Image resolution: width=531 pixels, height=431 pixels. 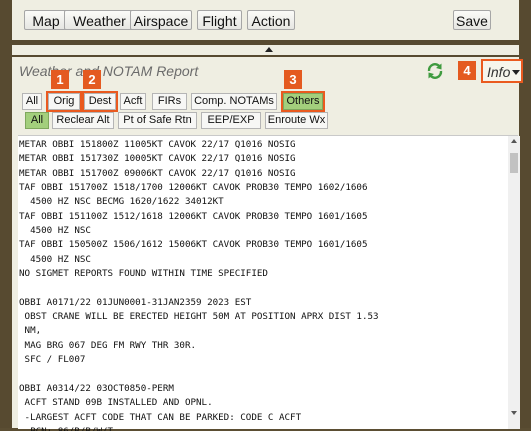 What do you see at coordinates (64, 101) in the screenshot?
I see `tab-orig: Orig` at bounding box center [64, 101].